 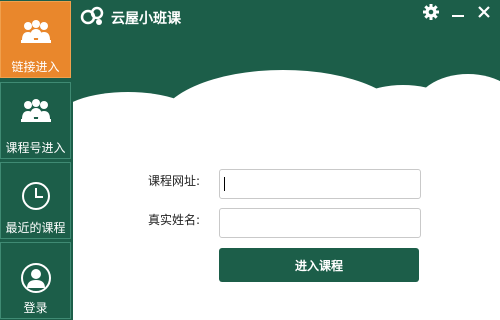 I want to click on sidebar-item-recent-courses: 最近的课程, so click(x=35, y=200).